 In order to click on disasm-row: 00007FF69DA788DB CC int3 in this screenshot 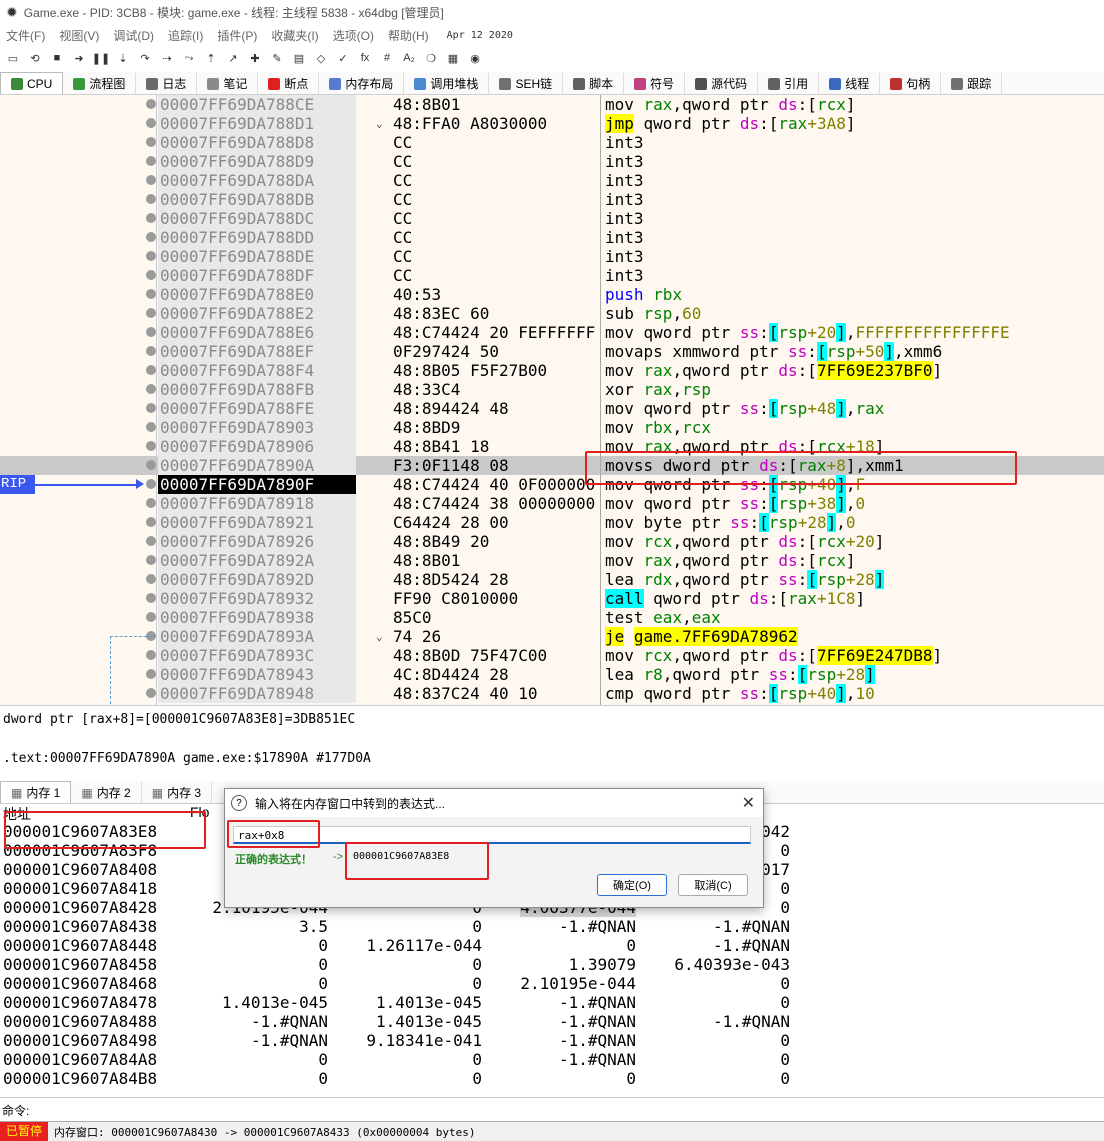, I will do `click(552, 199)`.